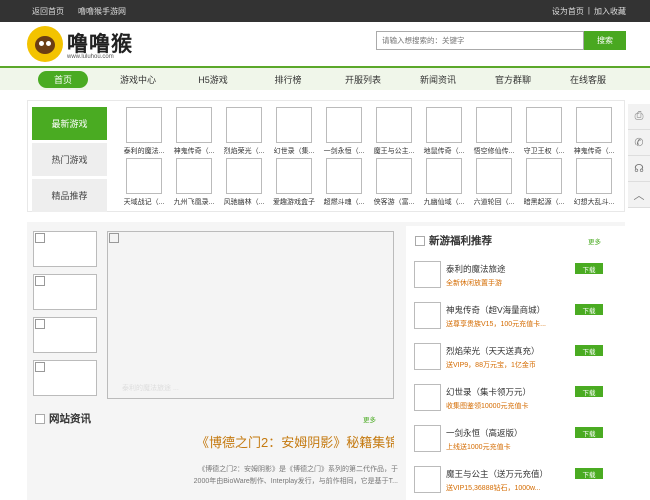 This screenshot has height=500, width=650. Describe the element at coordinates (513, 79) in the screenshot. I see `nav-official-group: 官方群聊` at that location.